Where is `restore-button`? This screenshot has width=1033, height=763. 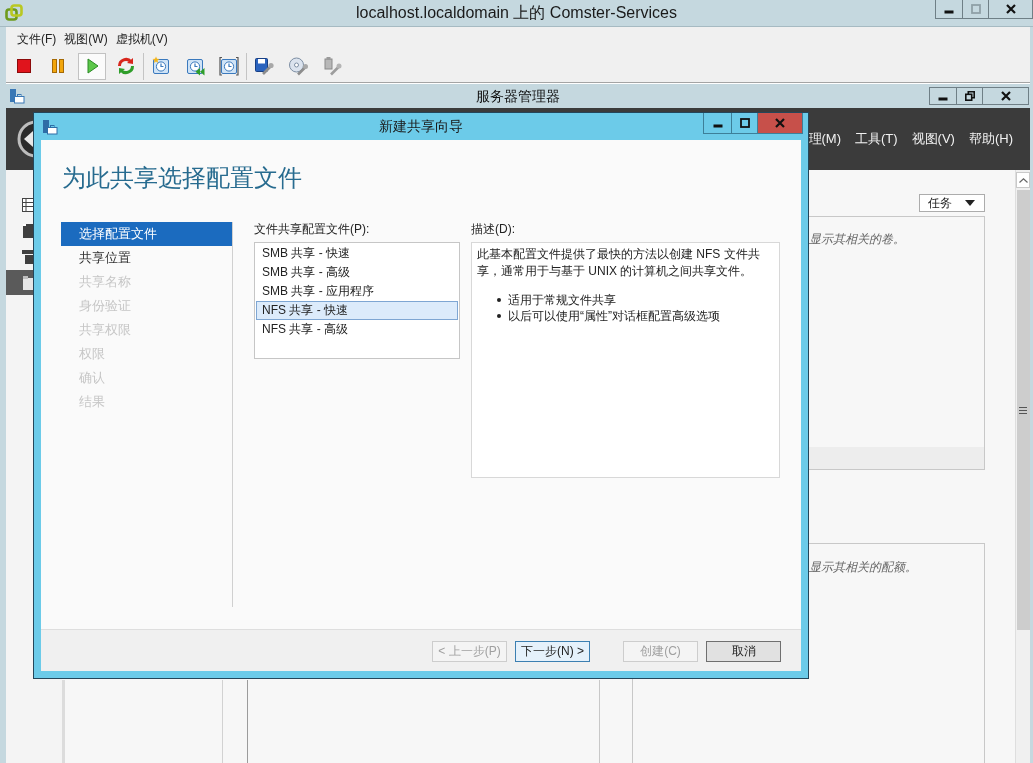
restore-button is located at coordinates (969, 96).